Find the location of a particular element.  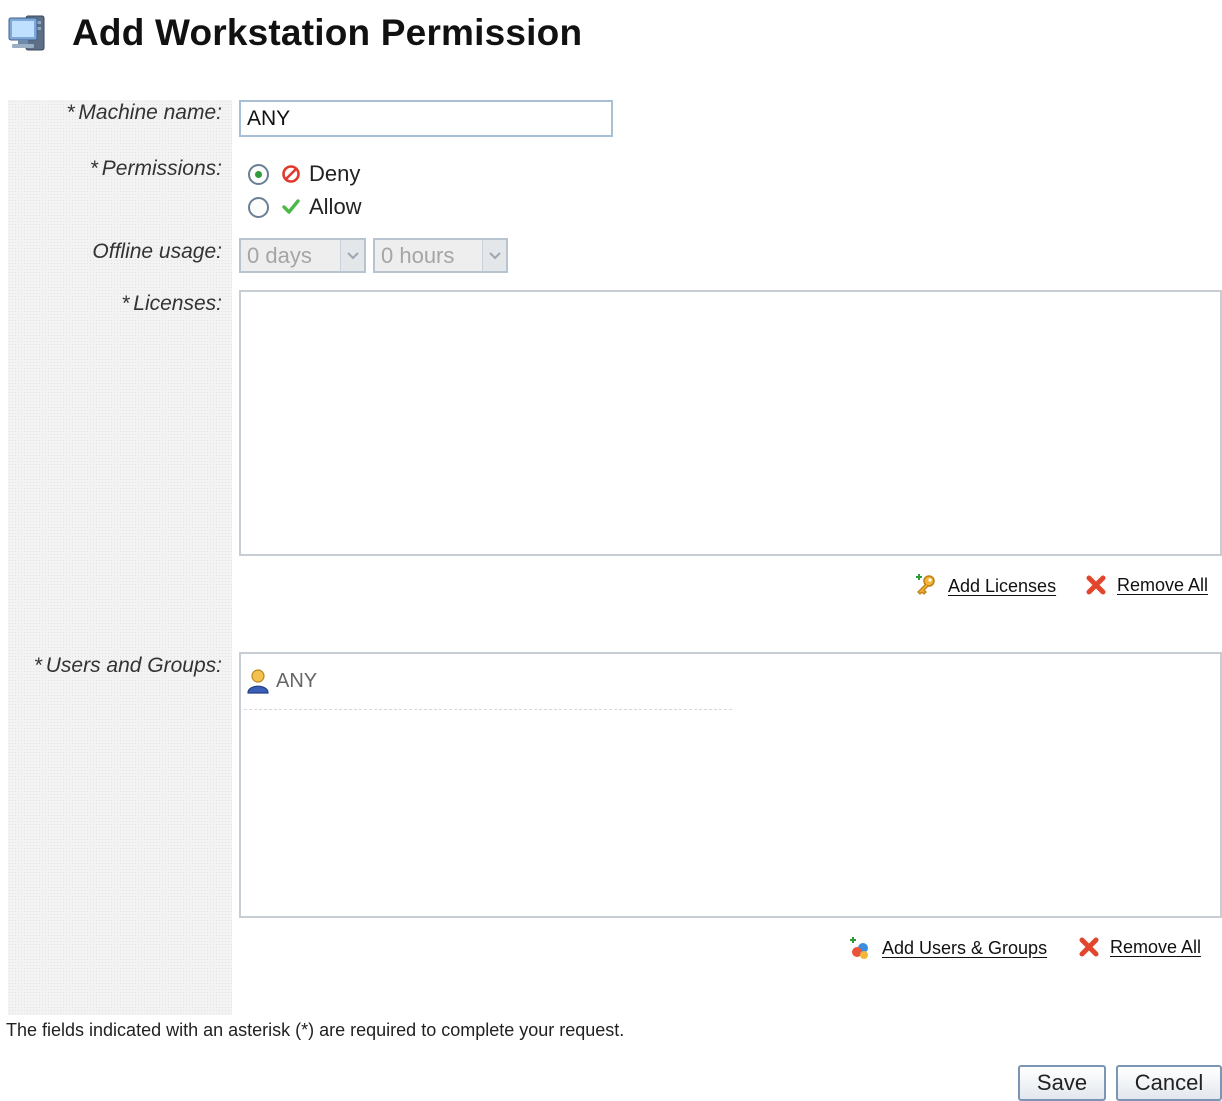

computer-workstation-icon is located at coordinates (34, 32).